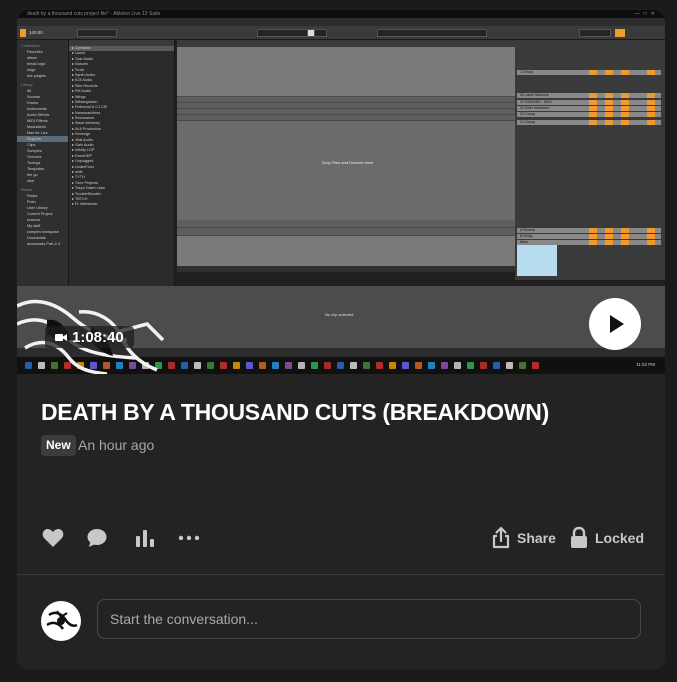 This screenshot has height=682, width=677. I want to click on comment-input, so click(369, 619).